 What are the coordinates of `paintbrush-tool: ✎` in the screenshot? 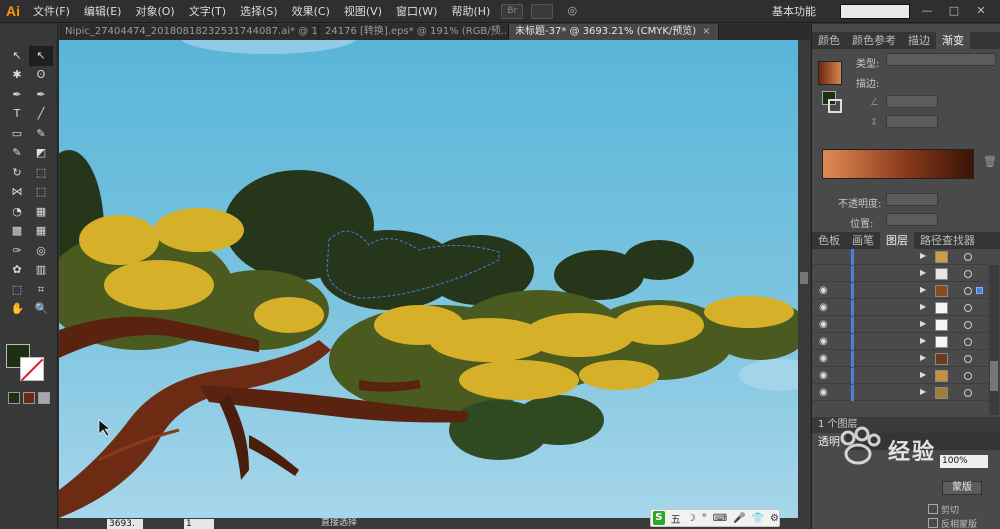 It's located at (41, 134).